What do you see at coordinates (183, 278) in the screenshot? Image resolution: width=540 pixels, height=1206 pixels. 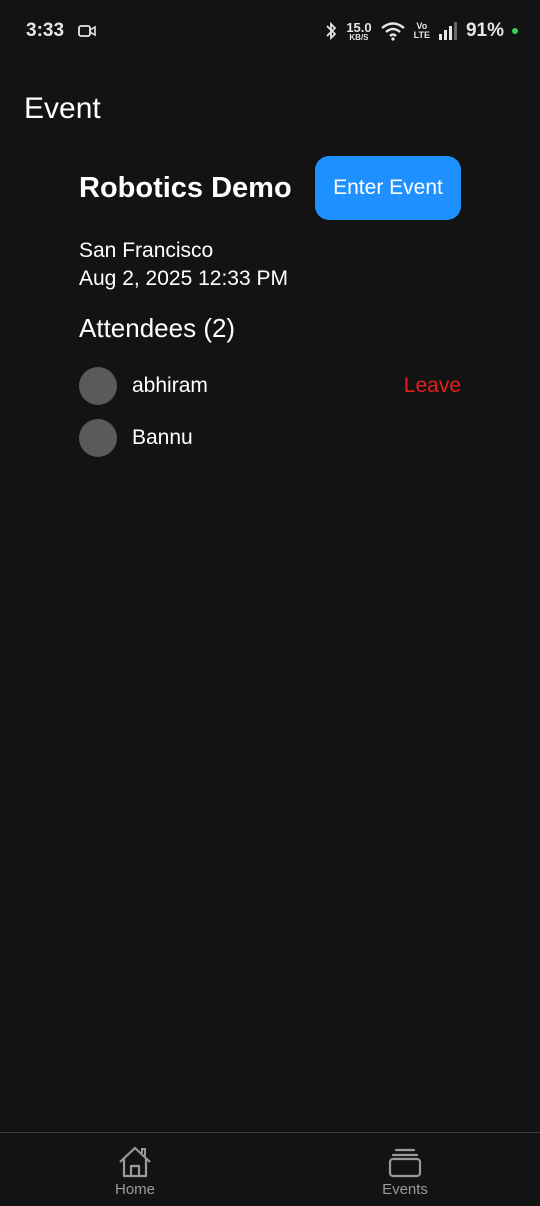 I see `event-datetime: Aug 2, 2025 12:33 PM` at bounding box center [183, 278].